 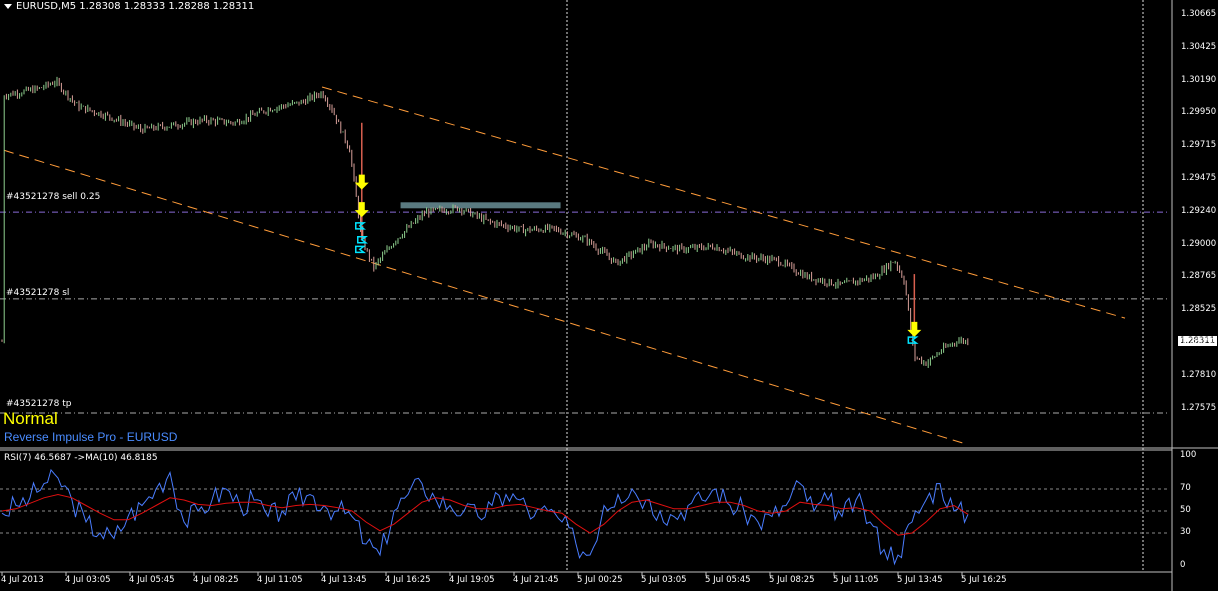 I want to click on price-tick-label: 1.30665, so click(x=1199, y=14).